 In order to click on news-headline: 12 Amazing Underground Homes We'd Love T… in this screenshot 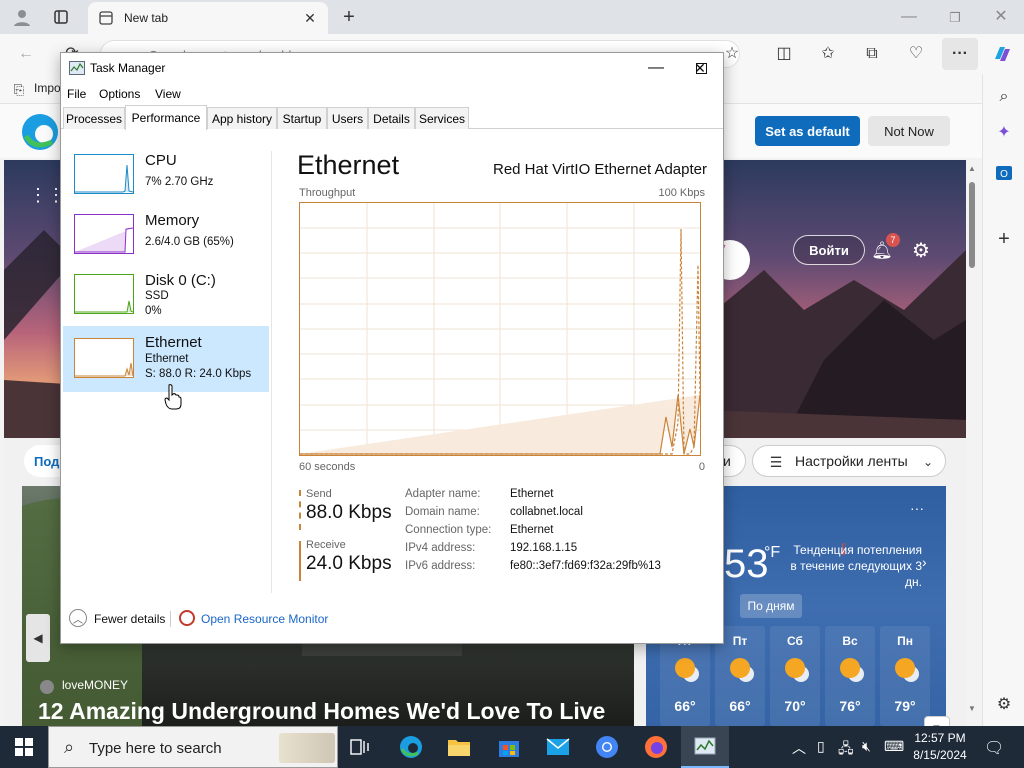, I will do `click(321, 711)`.